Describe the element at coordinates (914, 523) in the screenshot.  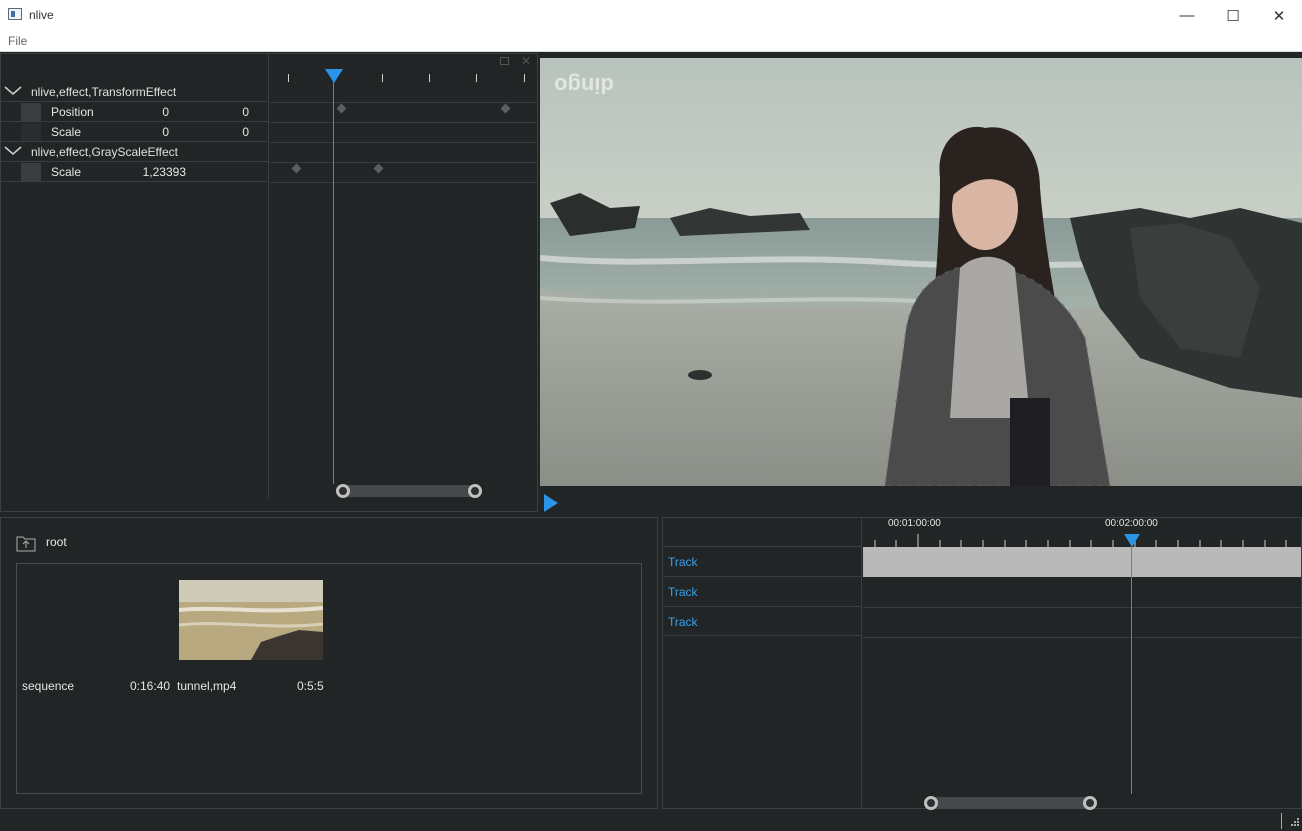
I see `ruler-label: 00:01:00:00` at that location.